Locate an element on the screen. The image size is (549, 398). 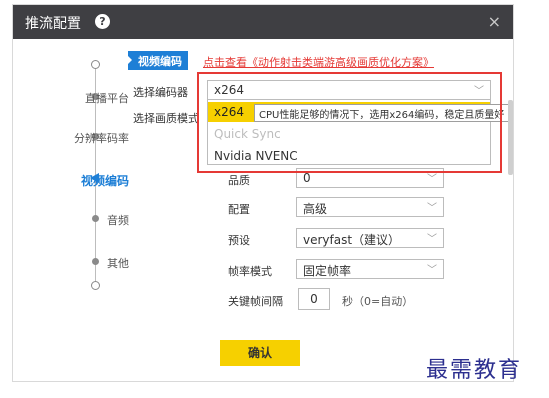
title-bar: 推流配置 ? × is located at coordinates (263, 22).